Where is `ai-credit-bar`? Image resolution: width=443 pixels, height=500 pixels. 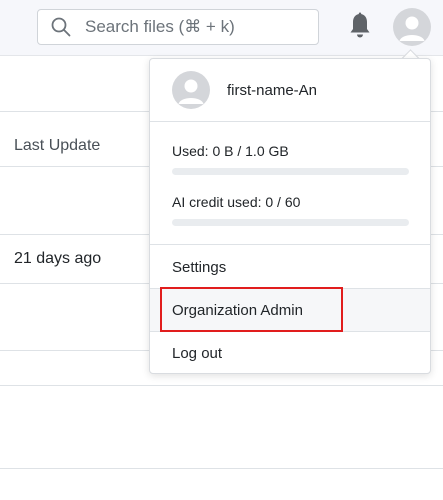 ai-credit-bar is located at coordinates (290, 222).